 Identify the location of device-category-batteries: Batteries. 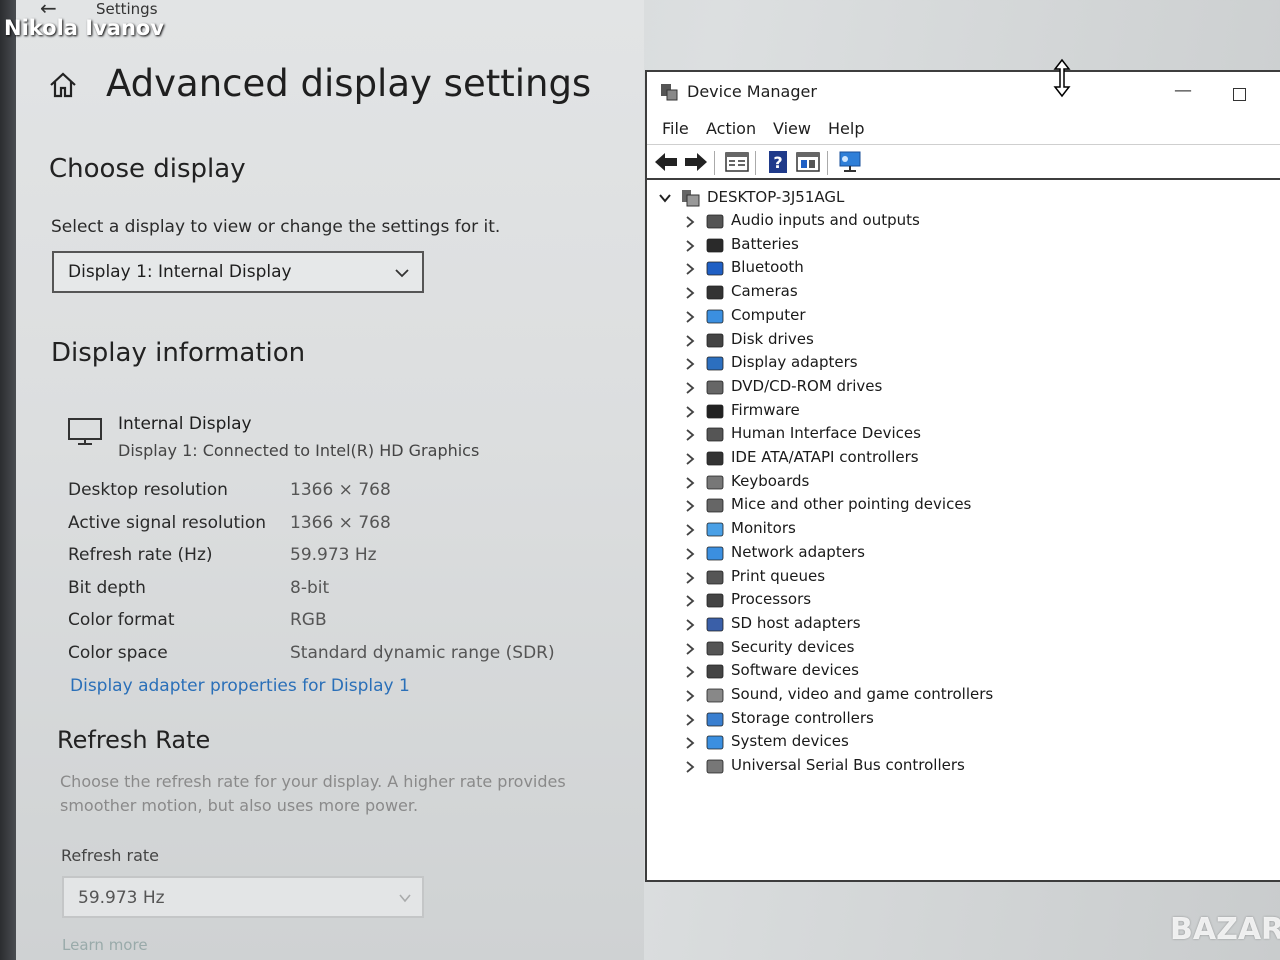
(963, 246).